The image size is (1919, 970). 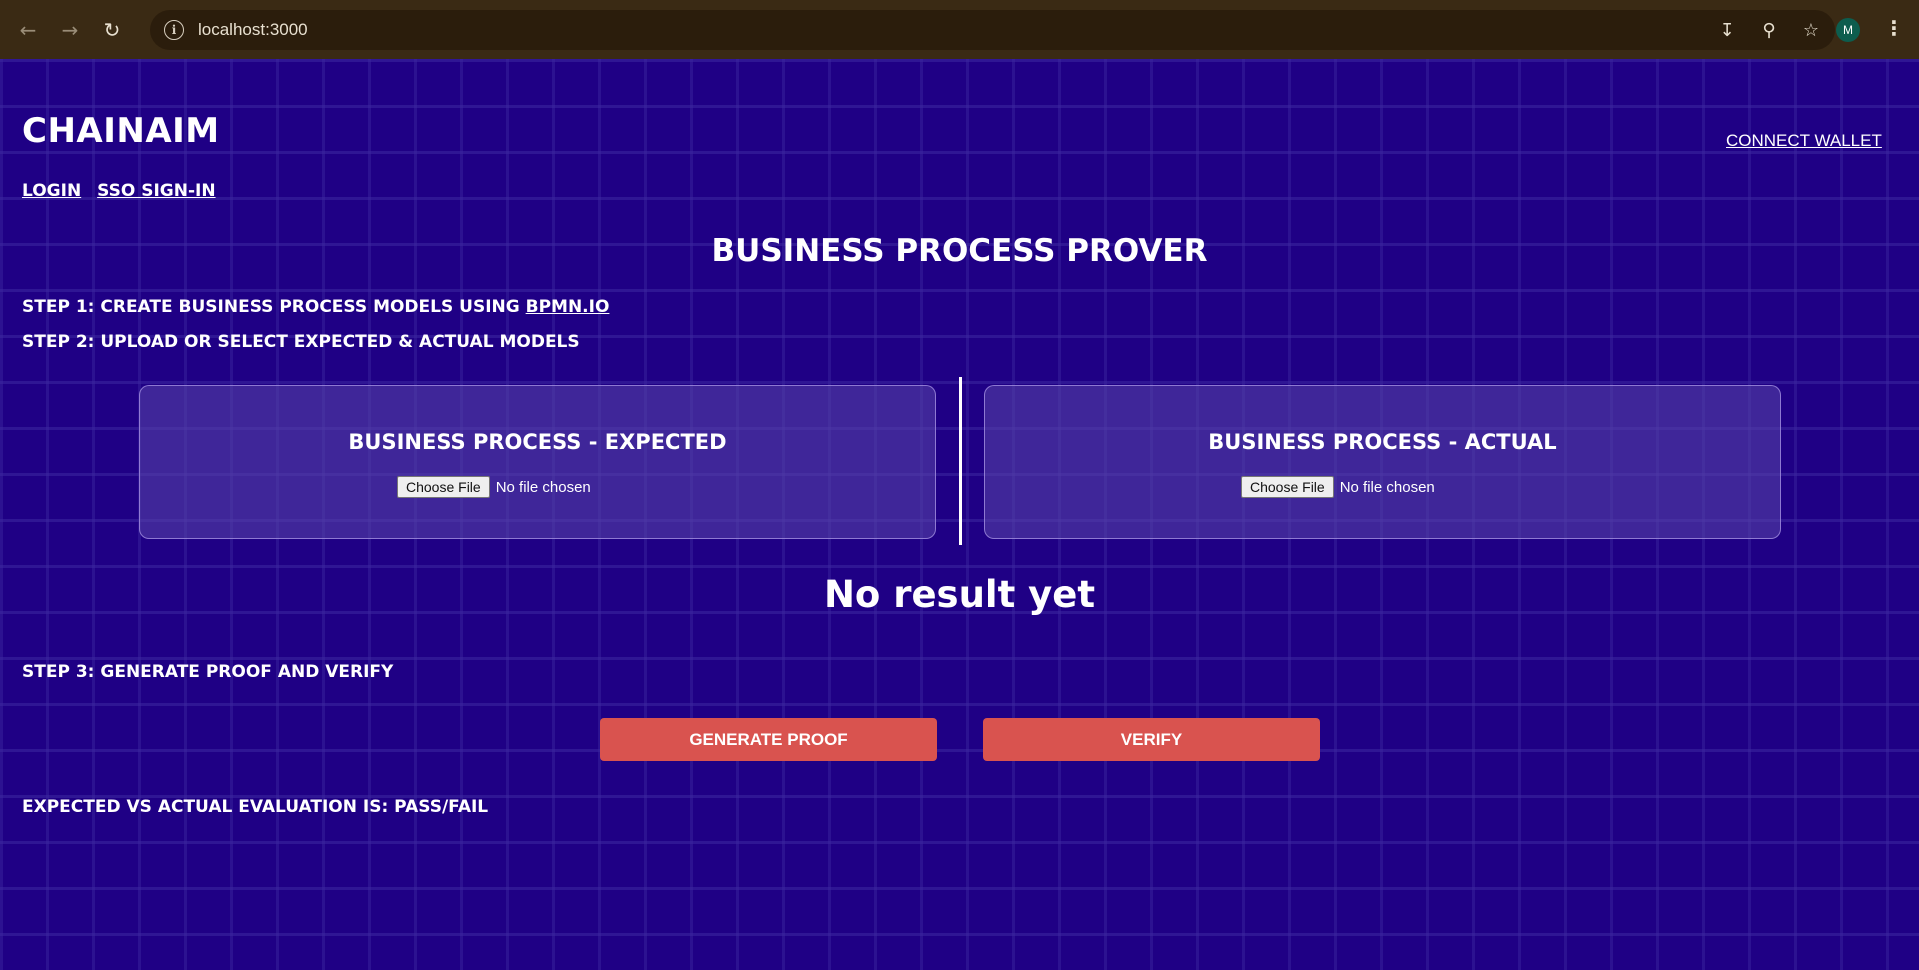 What do you see at coordinates (443, 487) in the screenshot?
I see `expected-choose-file-button: Choose File` at bounding box center [443, 487].